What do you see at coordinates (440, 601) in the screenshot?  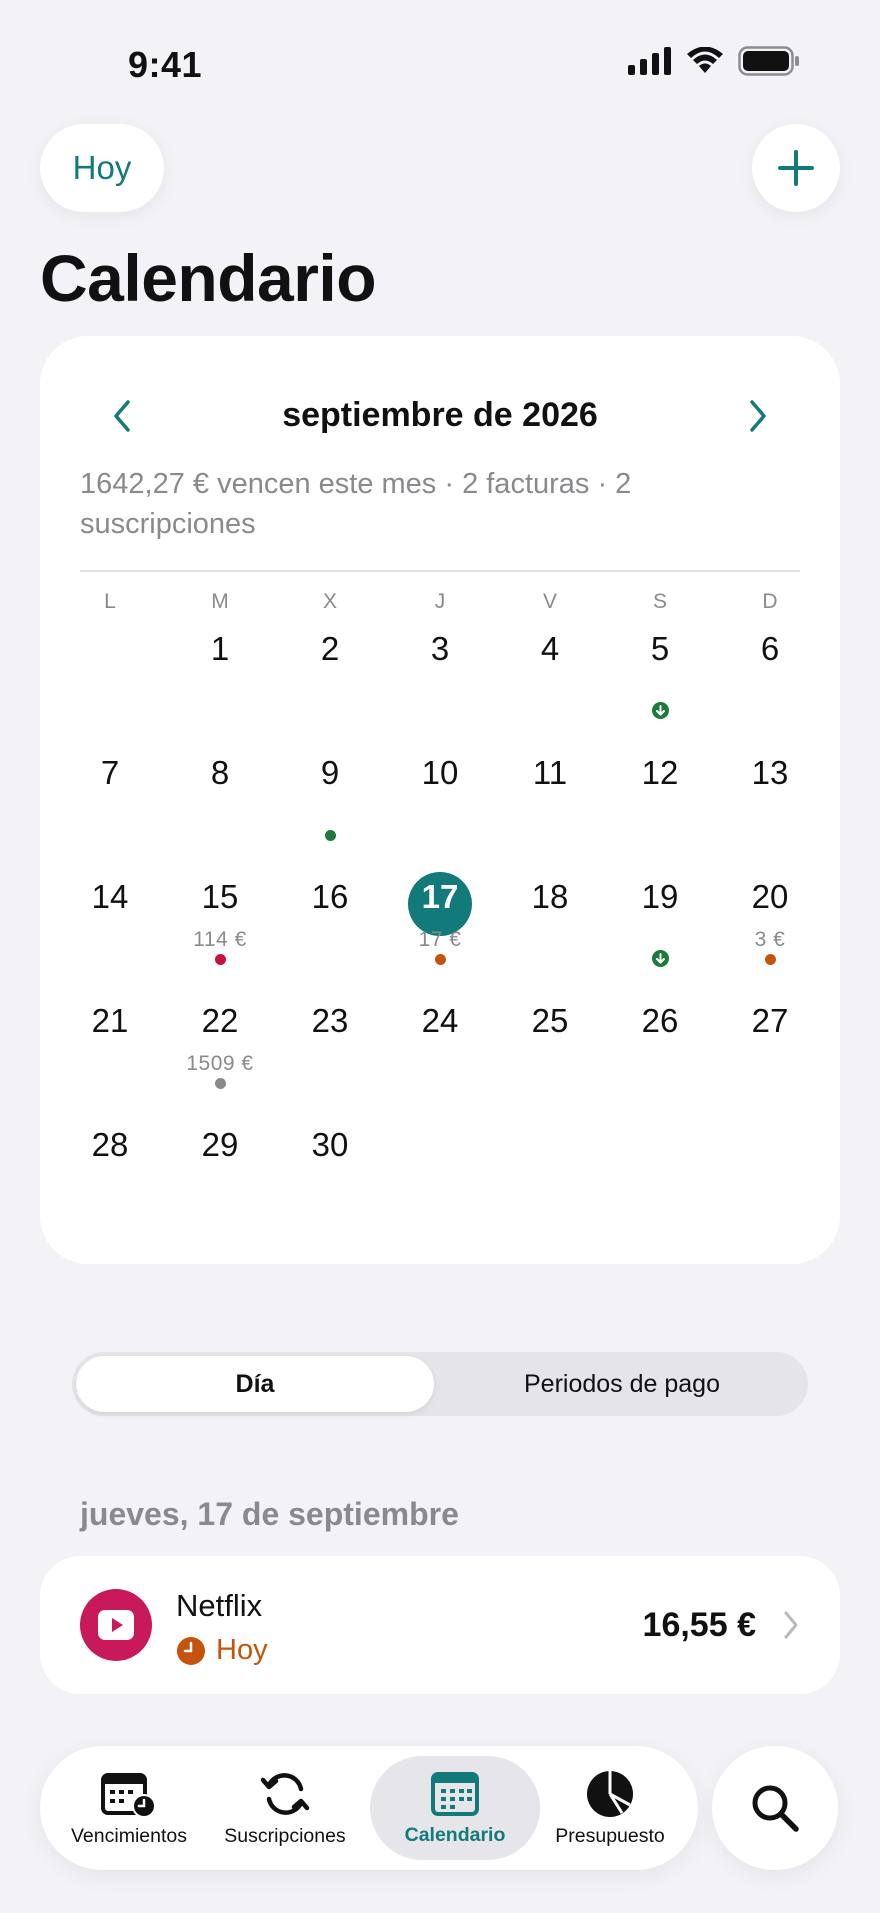 I see `weekday-label: J` at bounding box center [440, 601].